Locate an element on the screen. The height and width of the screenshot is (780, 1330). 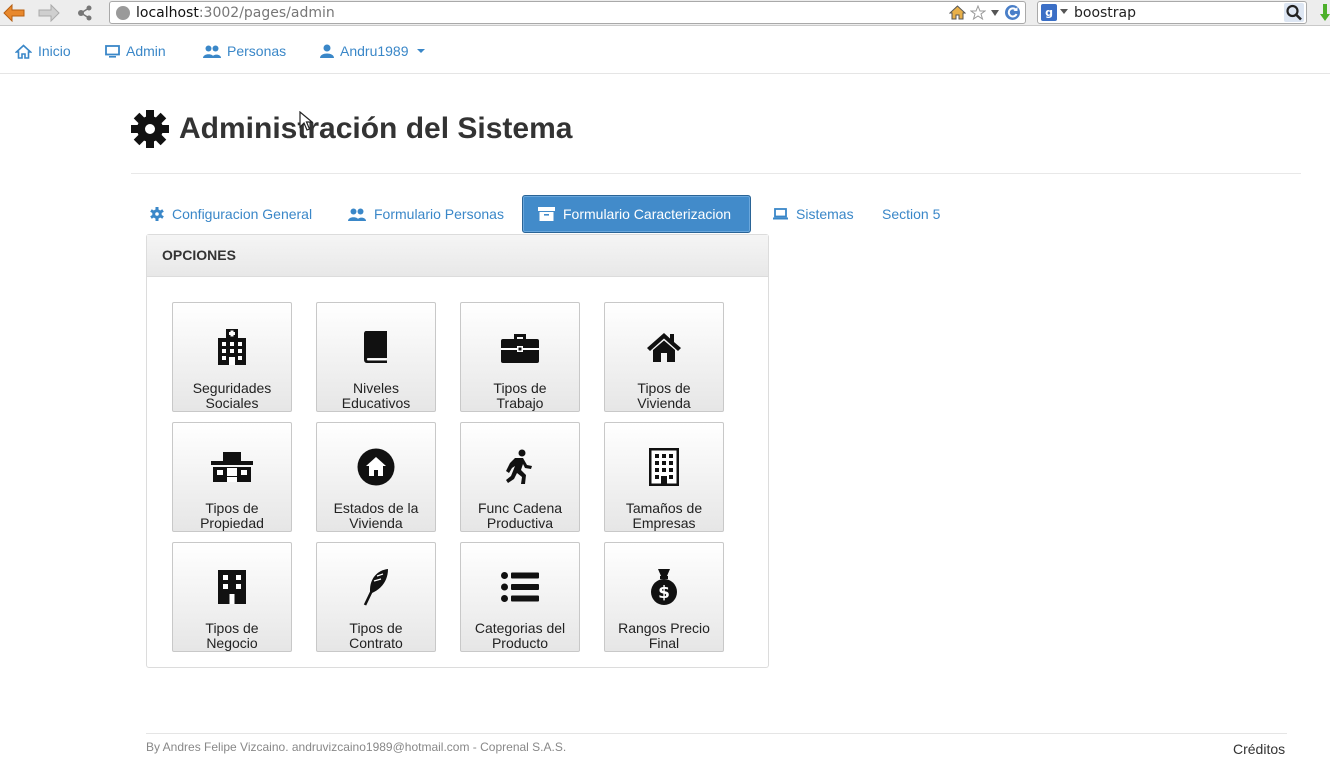
tab-configuracion-general: Configuracion General is located at coordinates (231, 214).